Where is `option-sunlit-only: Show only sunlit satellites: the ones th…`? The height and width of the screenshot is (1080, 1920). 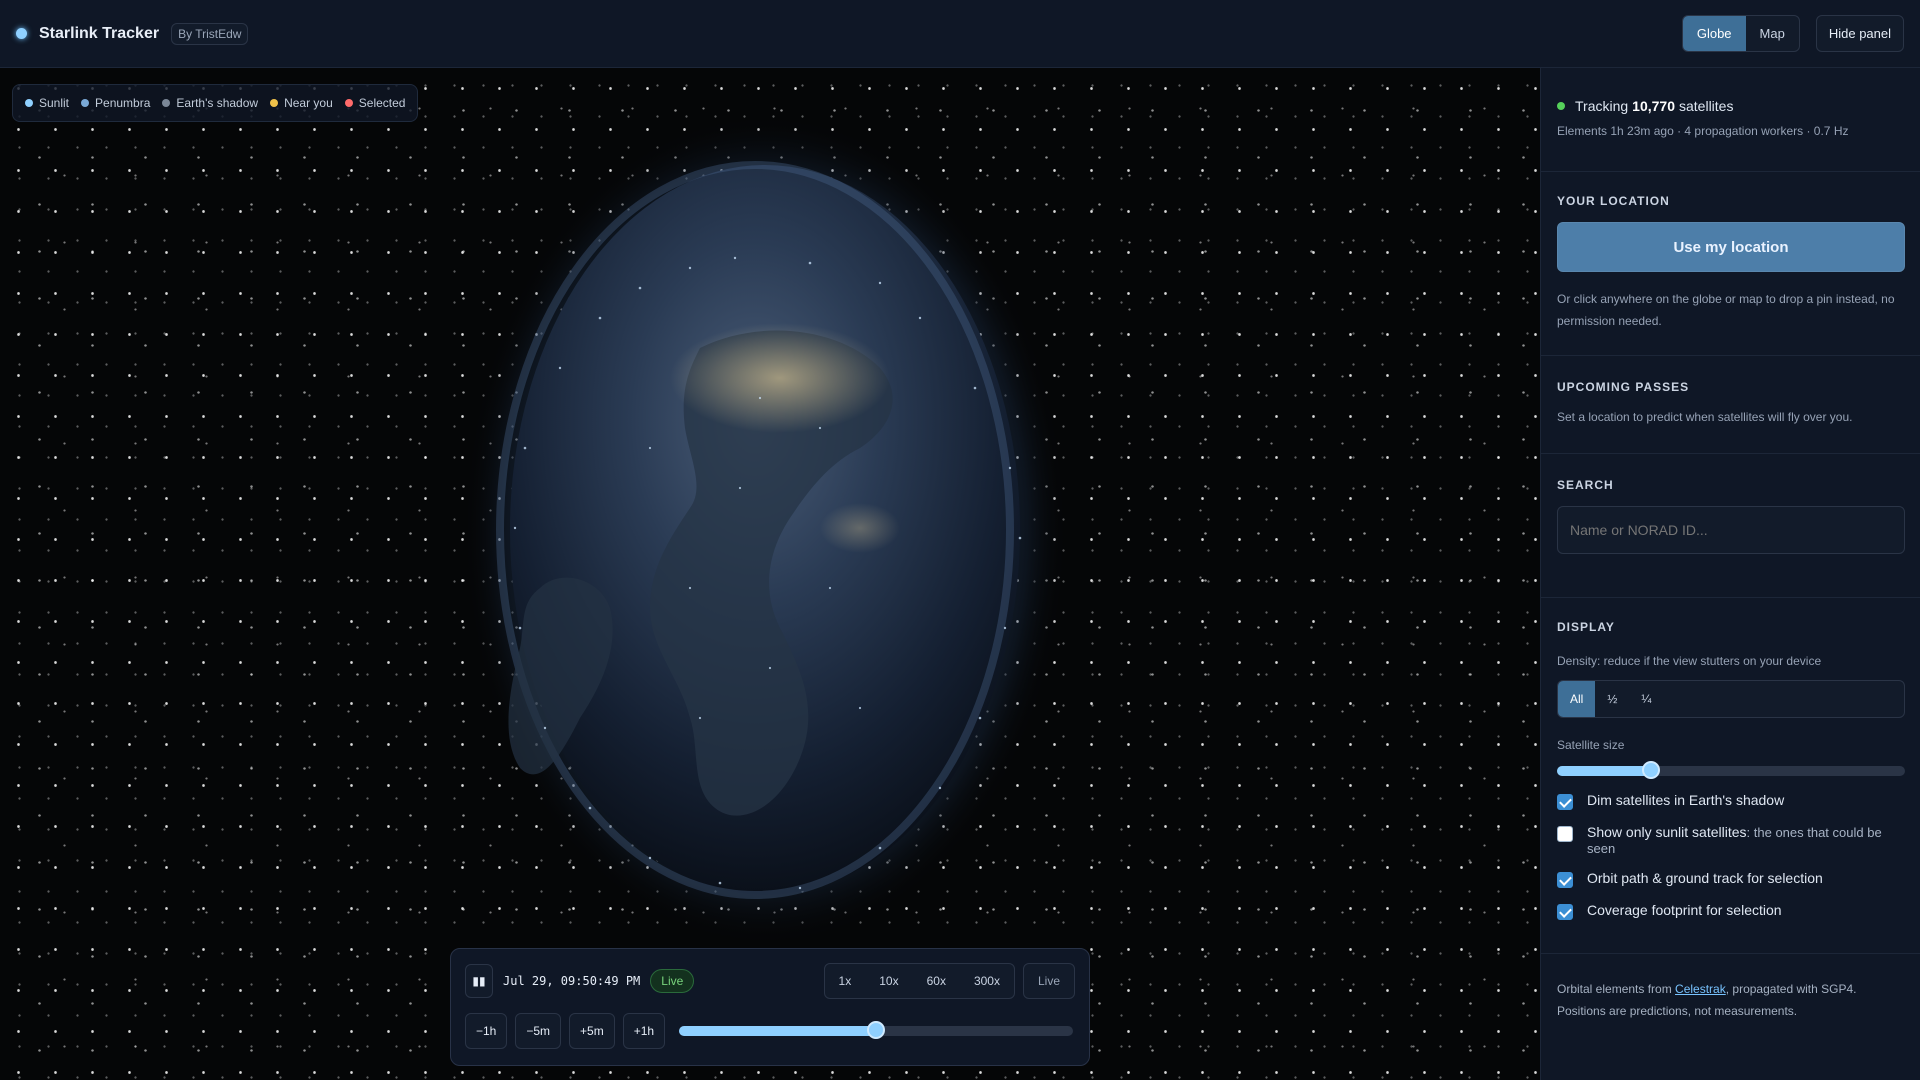
option-sunlit-only: Show only sunlit satellites: the ones th… is located at coordinates (1730, 840).